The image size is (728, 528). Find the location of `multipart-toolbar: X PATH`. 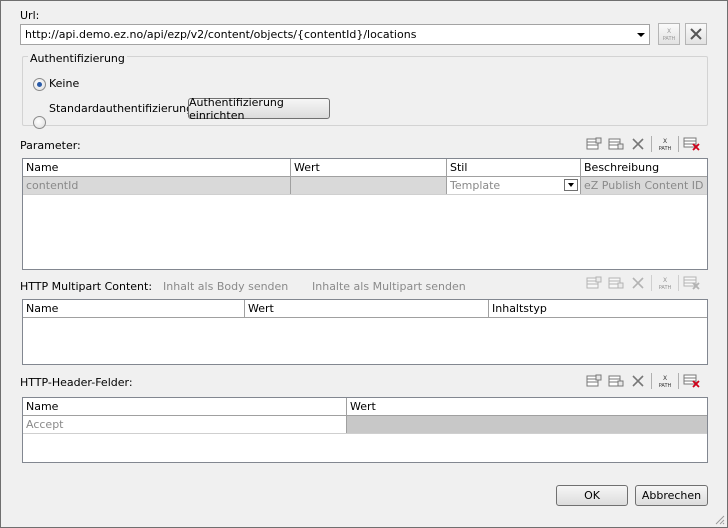

multipart-toolbar: X PATH is located at coordinates (643, 283).